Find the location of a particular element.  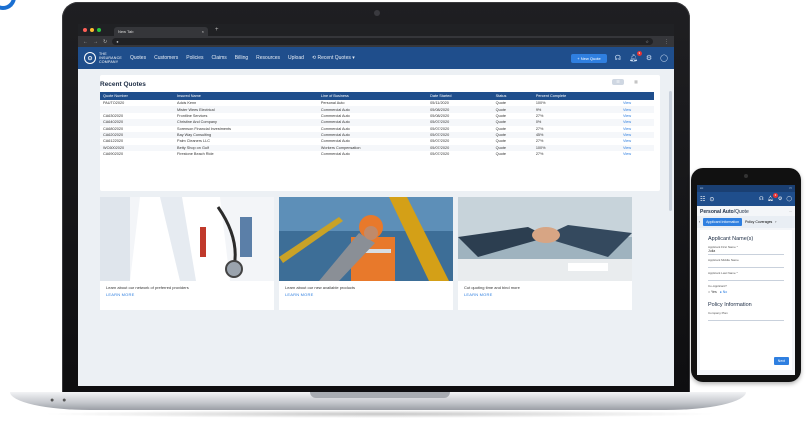

column-header: Status is located at coordinates (513, 96).